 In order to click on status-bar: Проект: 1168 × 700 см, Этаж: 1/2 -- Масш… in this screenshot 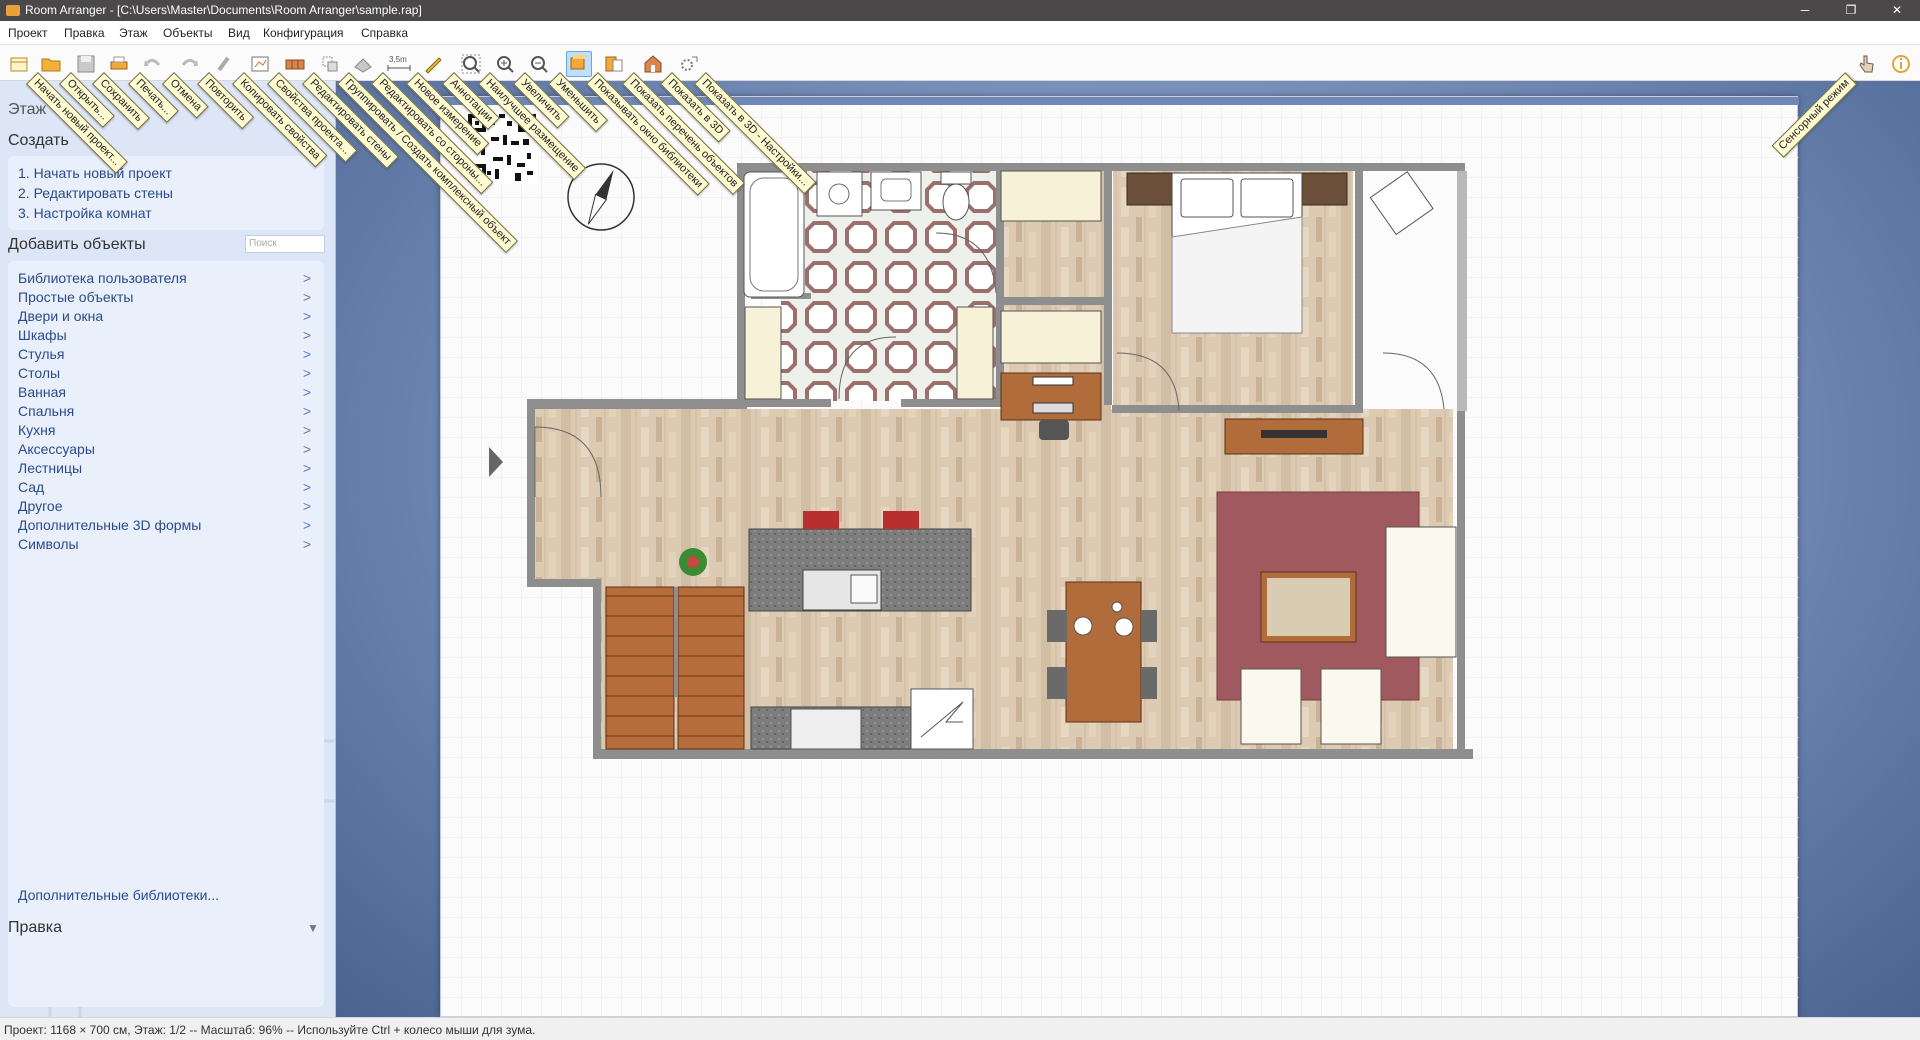, I will do `click(960, 1028)`.